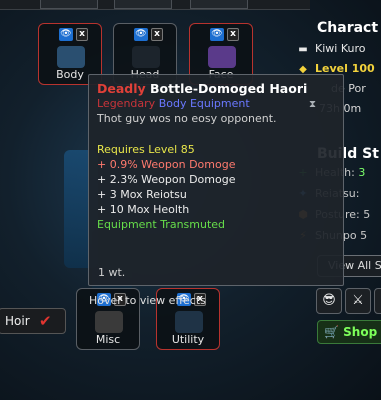  What do you see at coordinates (161, 224) in the screenshot?
I see `transmuted-status: Equipment Transmuted` at bounding box center [161, 224].